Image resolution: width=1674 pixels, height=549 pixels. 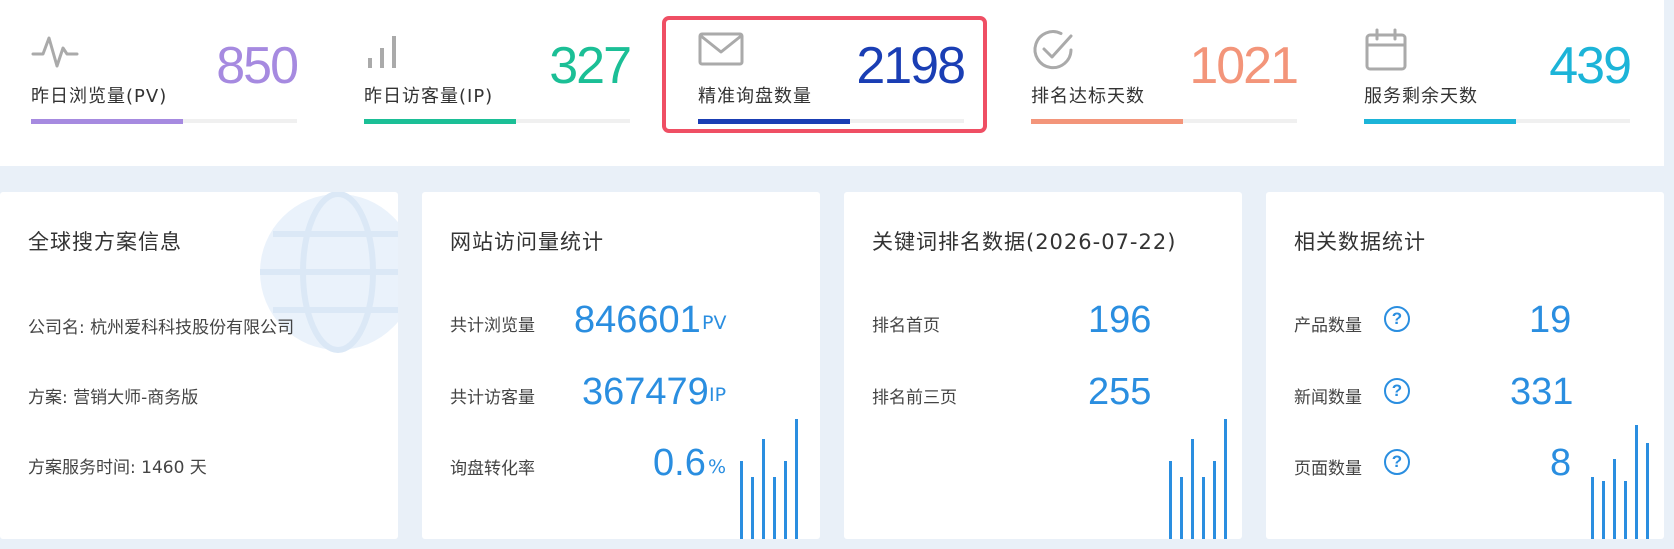 What do you see at coordinates (1561, 463) in the screenshot?
I see `page-count-value: 8` at bounding box center [1561, 463].